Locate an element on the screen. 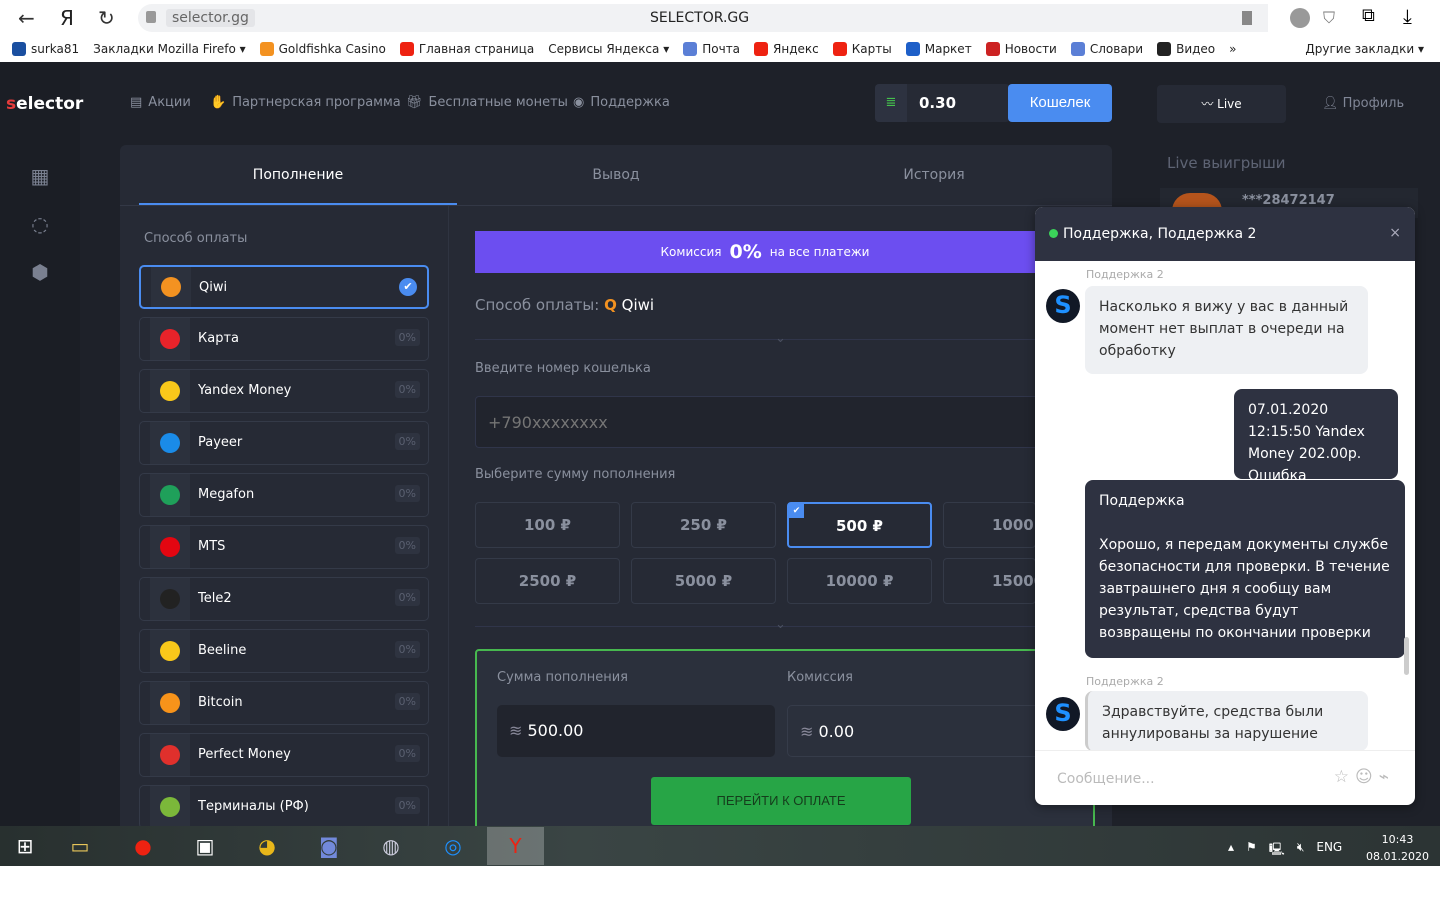 This screenshot has width=1440, height=900. tab-history: История is located at coordinates (934, 175).